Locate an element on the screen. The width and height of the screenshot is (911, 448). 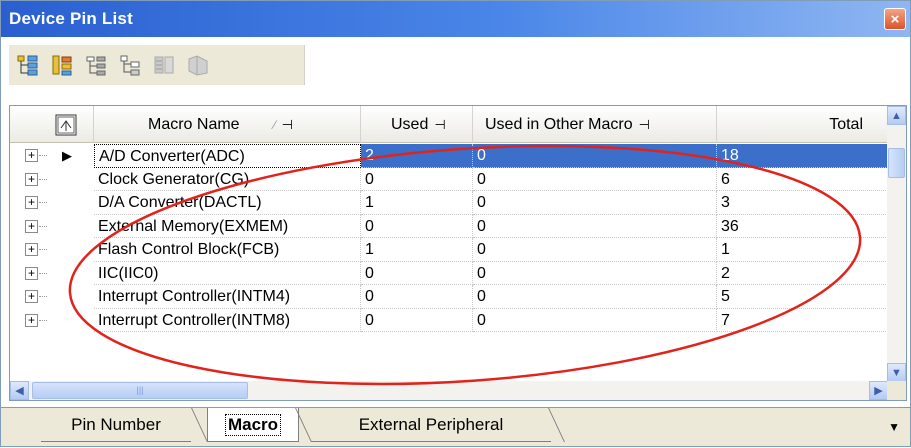
horizontal-scroll-thumb: ||| is located at coordinates (140, 390).